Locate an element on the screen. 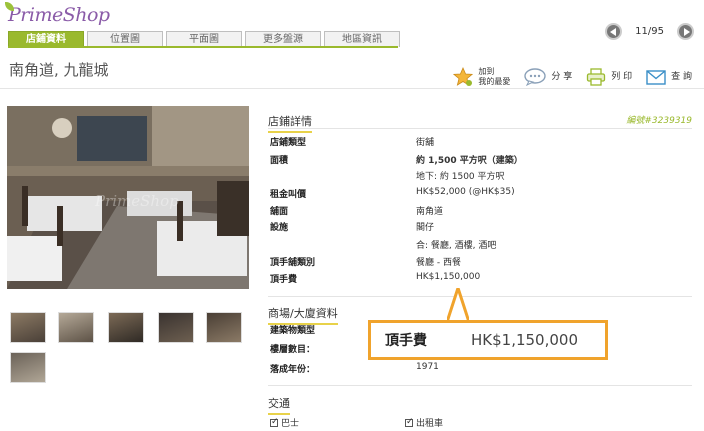  page-title-address: 南角道, 九龍城 is located at coordinates (59, 70).